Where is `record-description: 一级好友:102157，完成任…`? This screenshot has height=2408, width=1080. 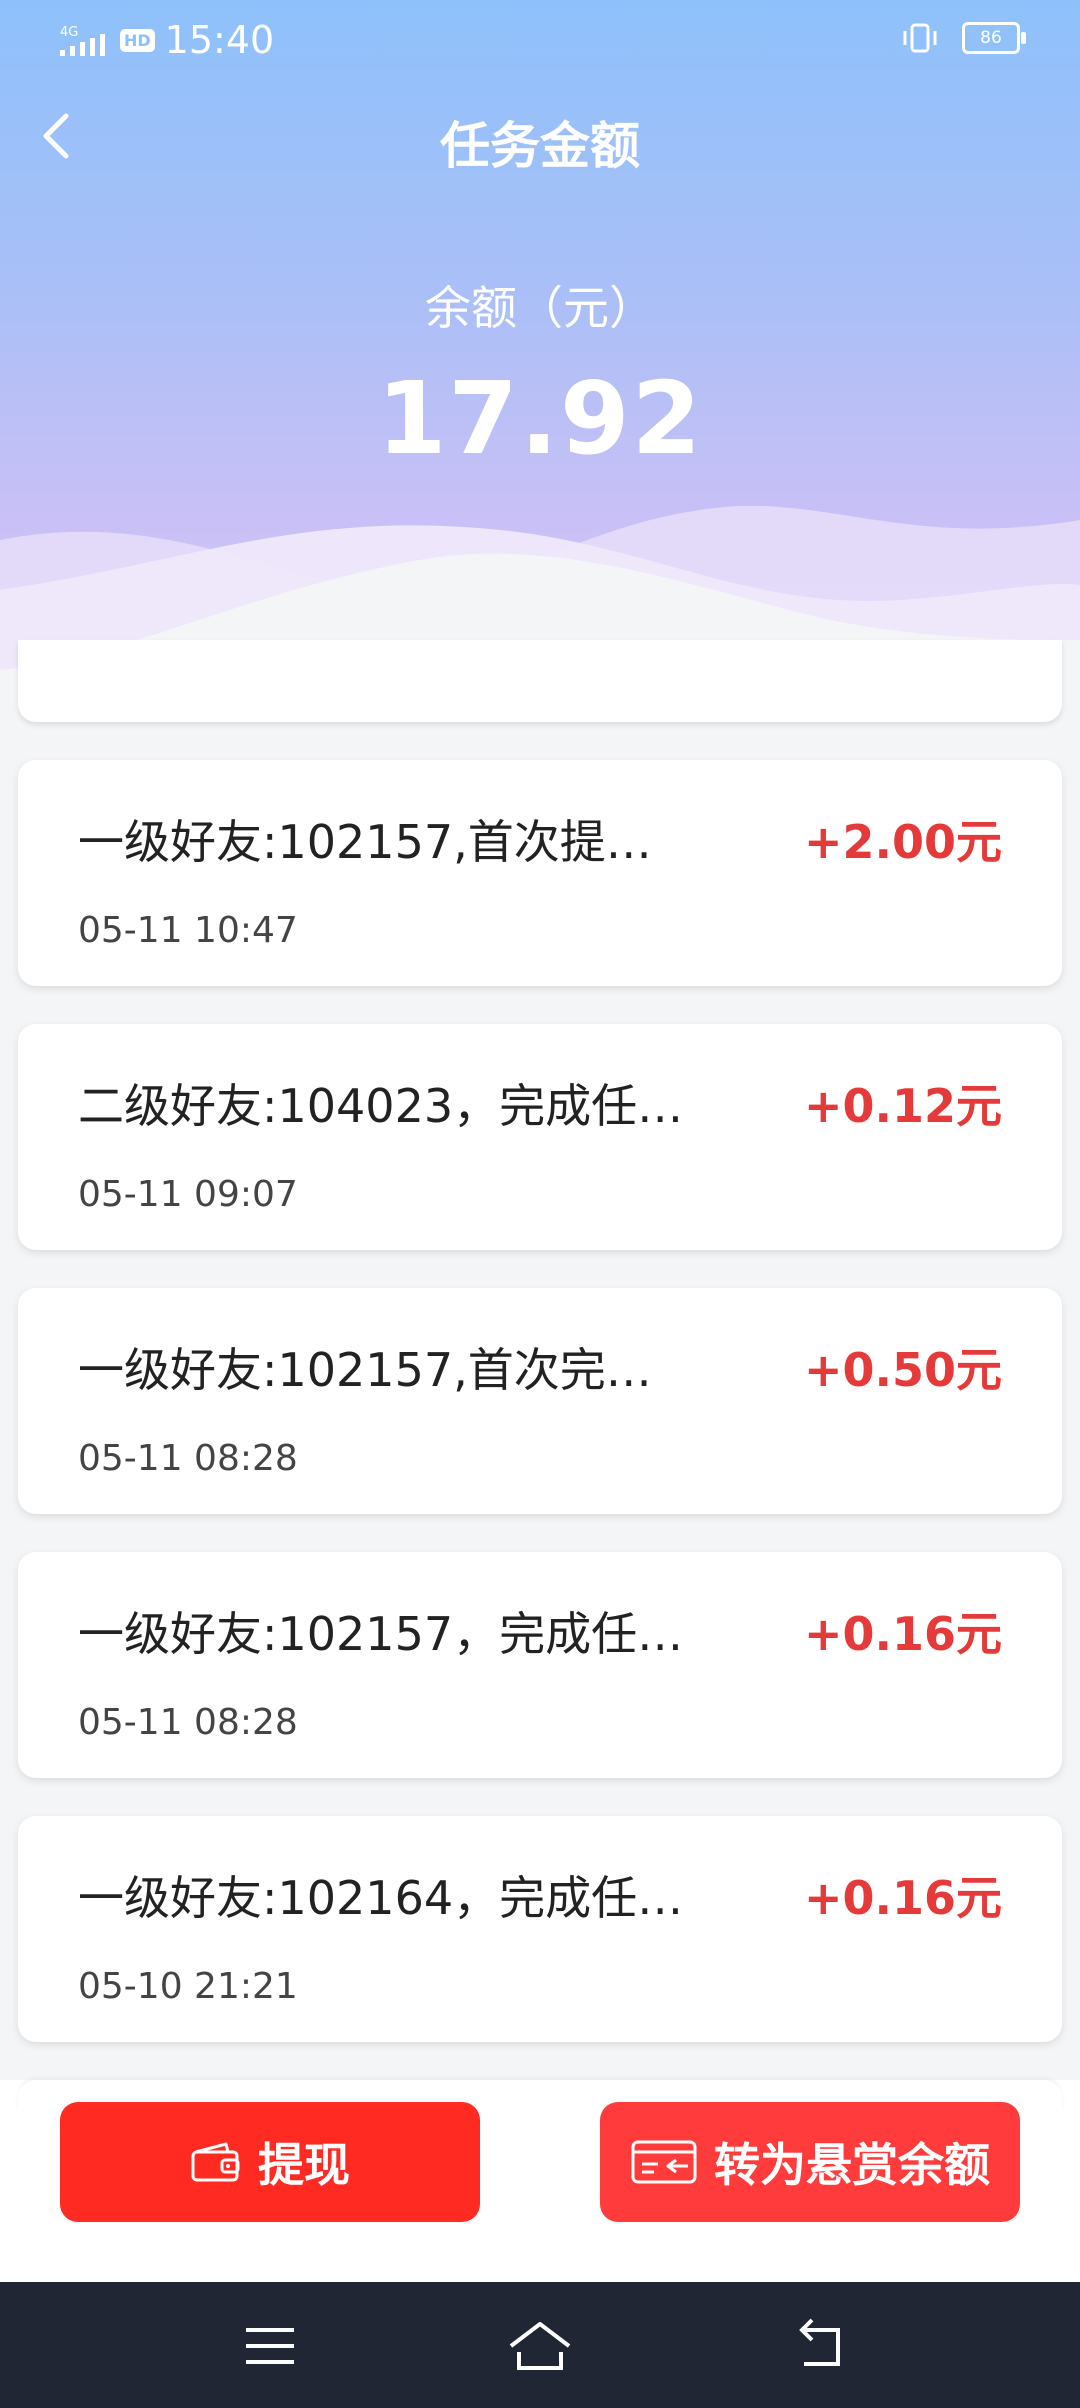 record-description: 一级好友:102157，完成任… is located at coordinates (381, 1634).